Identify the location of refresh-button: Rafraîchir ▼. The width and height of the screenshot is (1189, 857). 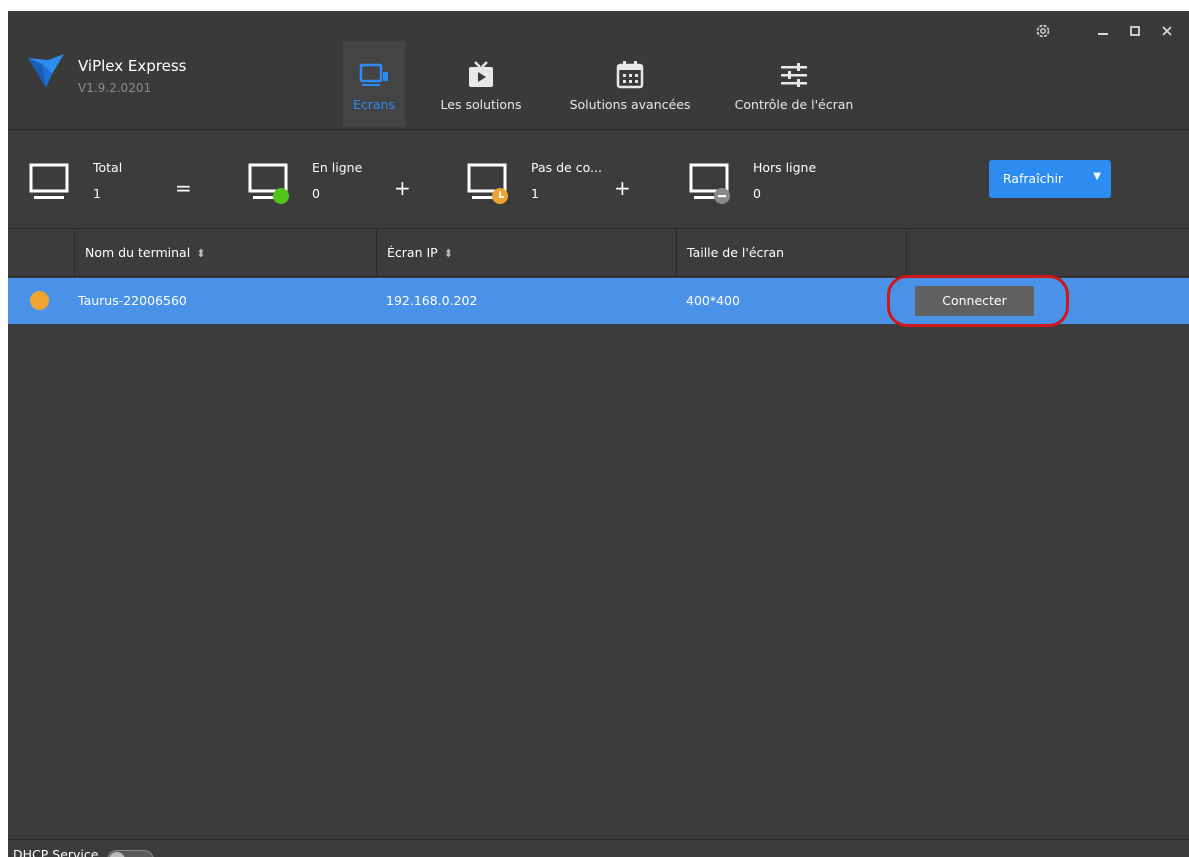
(1050, 179).